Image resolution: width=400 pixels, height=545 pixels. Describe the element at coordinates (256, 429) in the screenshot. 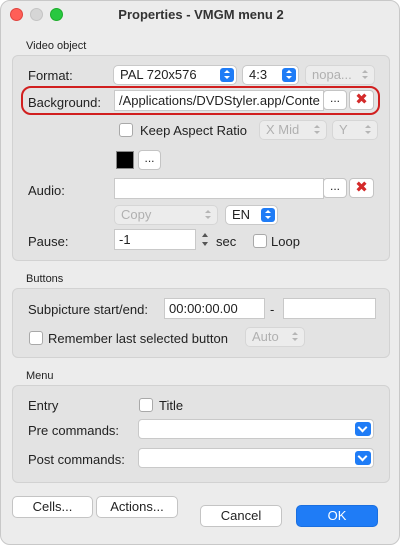

I see `pre-commands-combo` at that location.